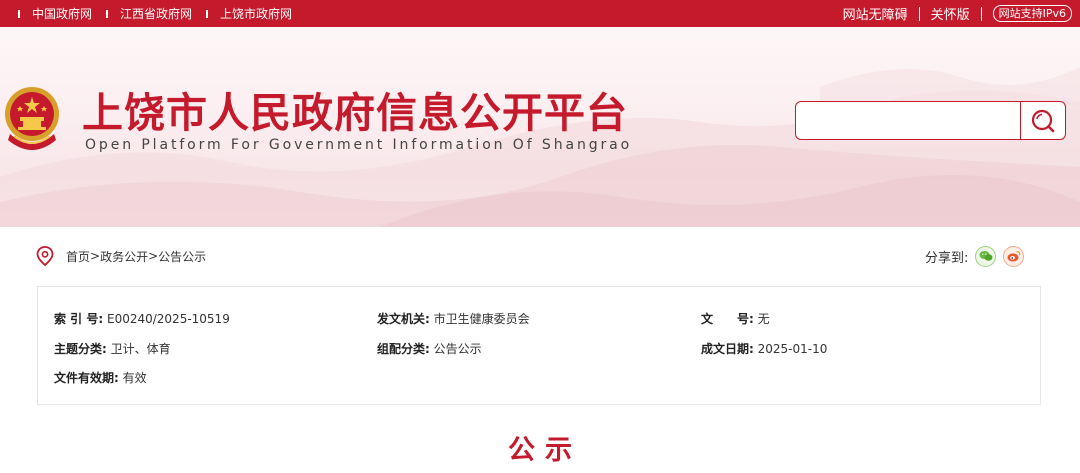  What do you see at coordinates (763, 319) in the screenshot?
I see `meta-docno-value: 无` at bounding box center [763, 319].